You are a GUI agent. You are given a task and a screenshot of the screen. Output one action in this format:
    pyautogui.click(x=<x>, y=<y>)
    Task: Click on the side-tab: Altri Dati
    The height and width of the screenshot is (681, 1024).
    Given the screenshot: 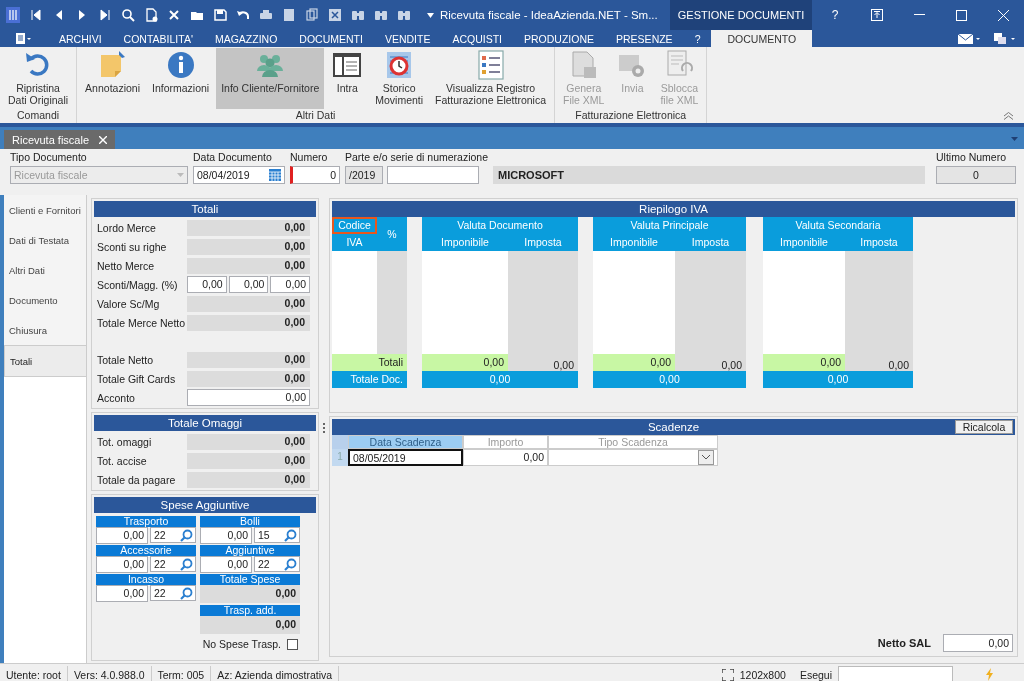 What is the action you would take?
    pyautogui.click(x=45, y=270)
    